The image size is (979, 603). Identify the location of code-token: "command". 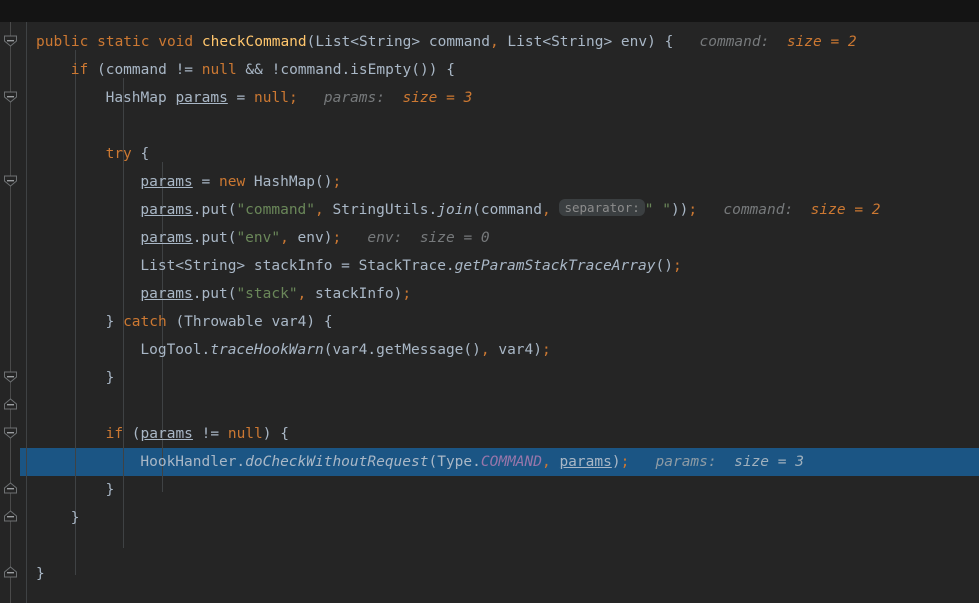
(276, 210).